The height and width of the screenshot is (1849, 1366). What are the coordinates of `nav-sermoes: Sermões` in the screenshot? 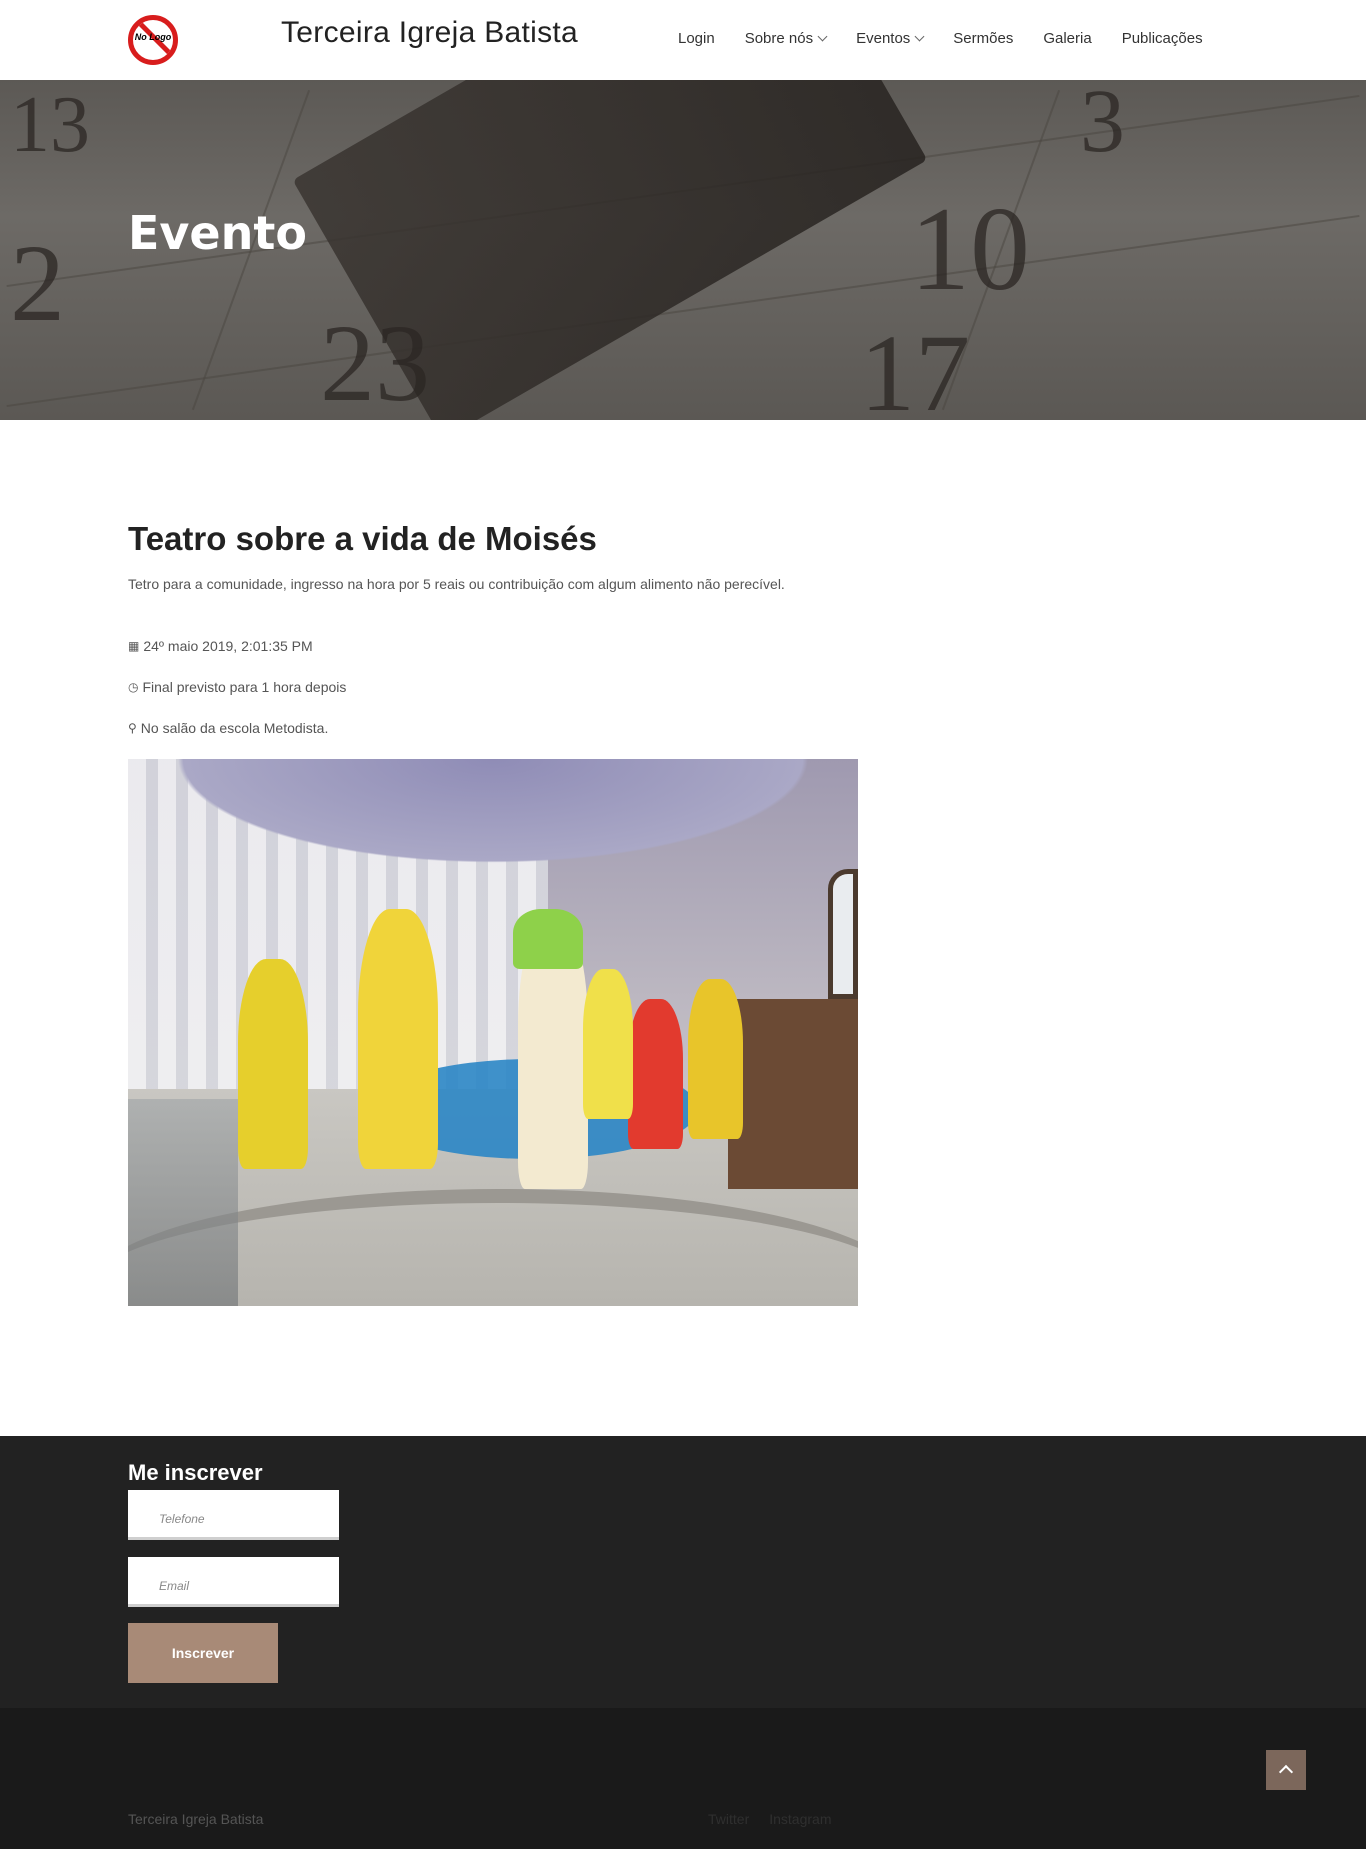 It's located at (983, 38).